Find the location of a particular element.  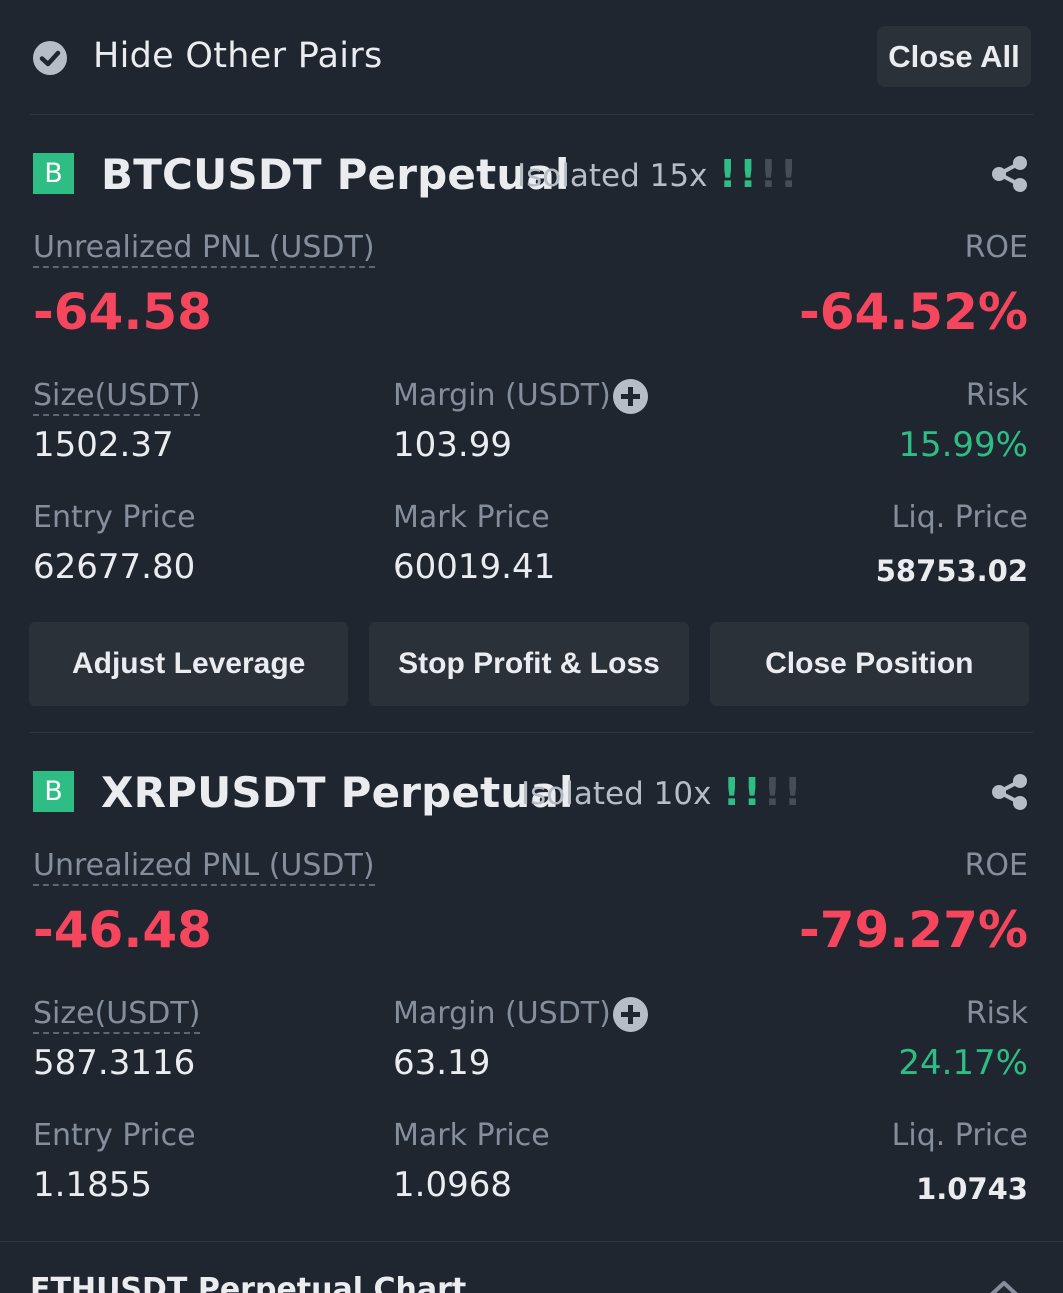

entry-price-value: 1.1855 is located at coordinates (92, 1185).